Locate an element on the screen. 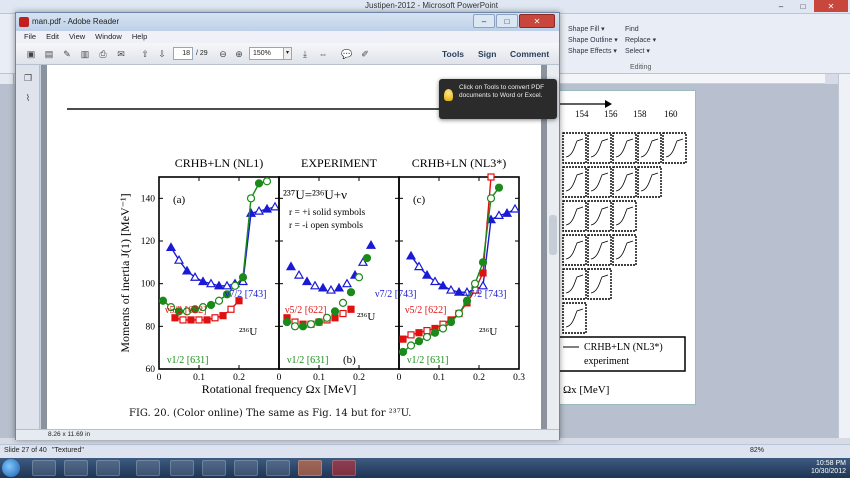 The width and height of the screenshot is (850, 478). page-number-input: 18 is located at coordinates (183, 53).